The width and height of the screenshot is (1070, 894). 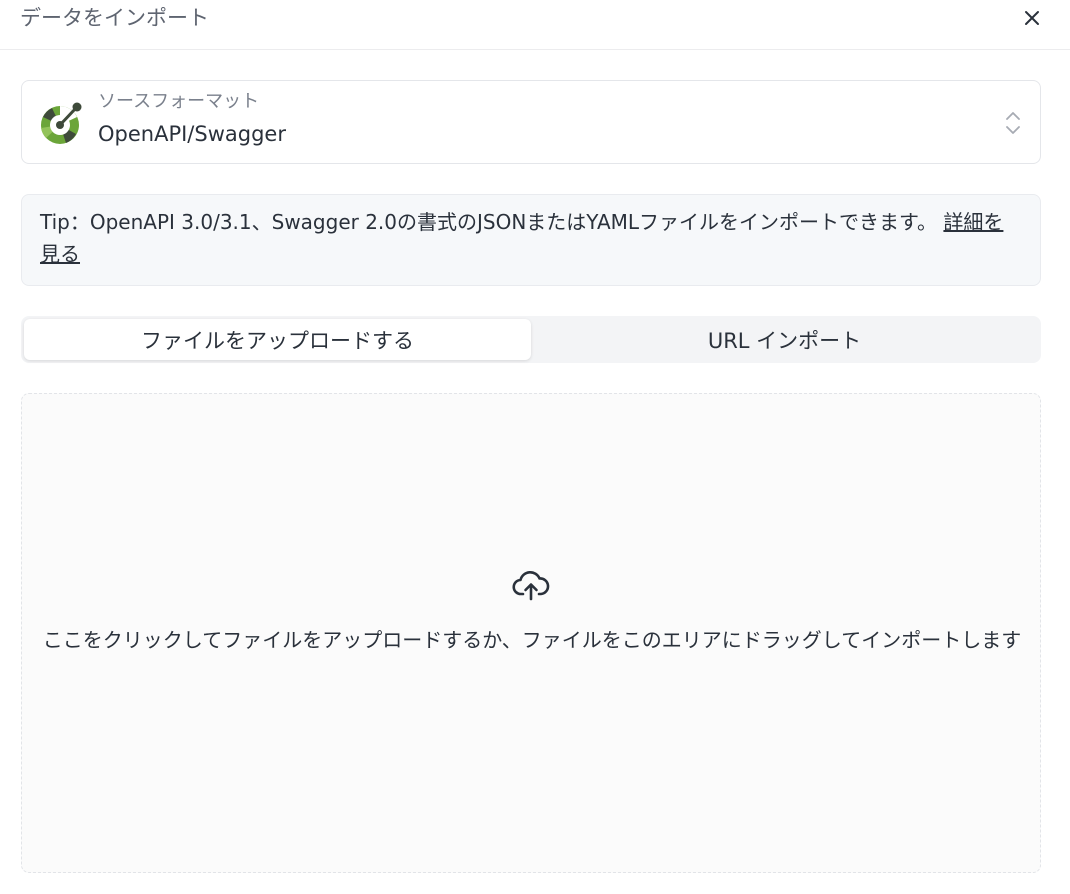 I want to click on chevron-up-down-icon, so click(x=1013, y=123).